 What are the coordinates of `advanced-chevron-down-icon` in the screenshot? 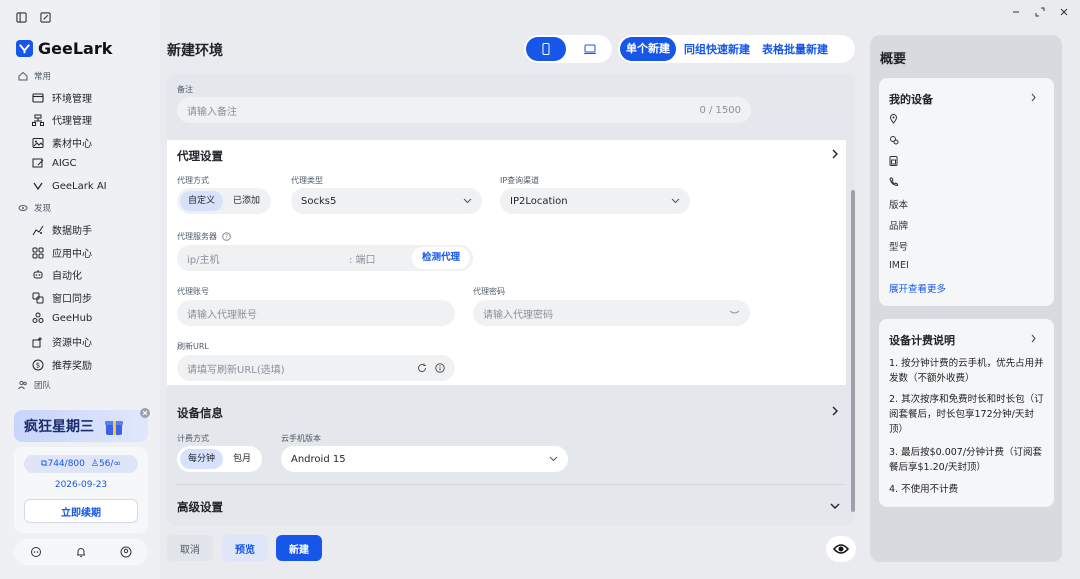 It's located at (835, 506).